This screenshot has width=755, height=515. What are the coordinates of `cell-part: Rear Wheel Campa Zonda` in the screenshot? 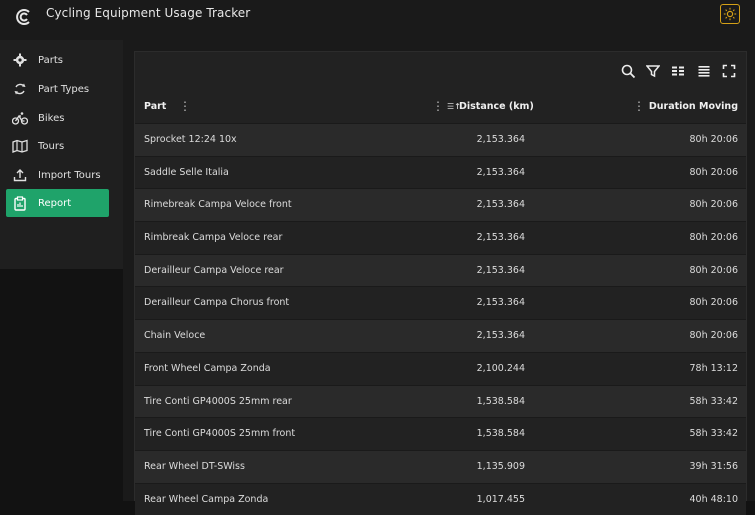 It's located at (206, 499).